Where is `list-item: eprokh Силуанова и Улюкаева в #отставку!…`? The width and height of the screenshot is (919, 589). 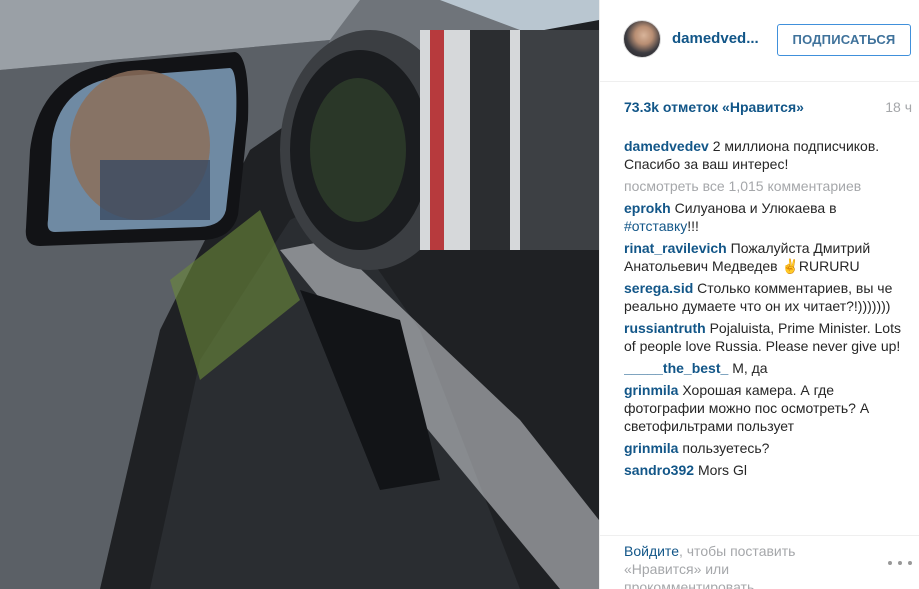
list-item: eprokh Силуанова и Улюкаева в #отставку!… is located at coordinates (766, 217).